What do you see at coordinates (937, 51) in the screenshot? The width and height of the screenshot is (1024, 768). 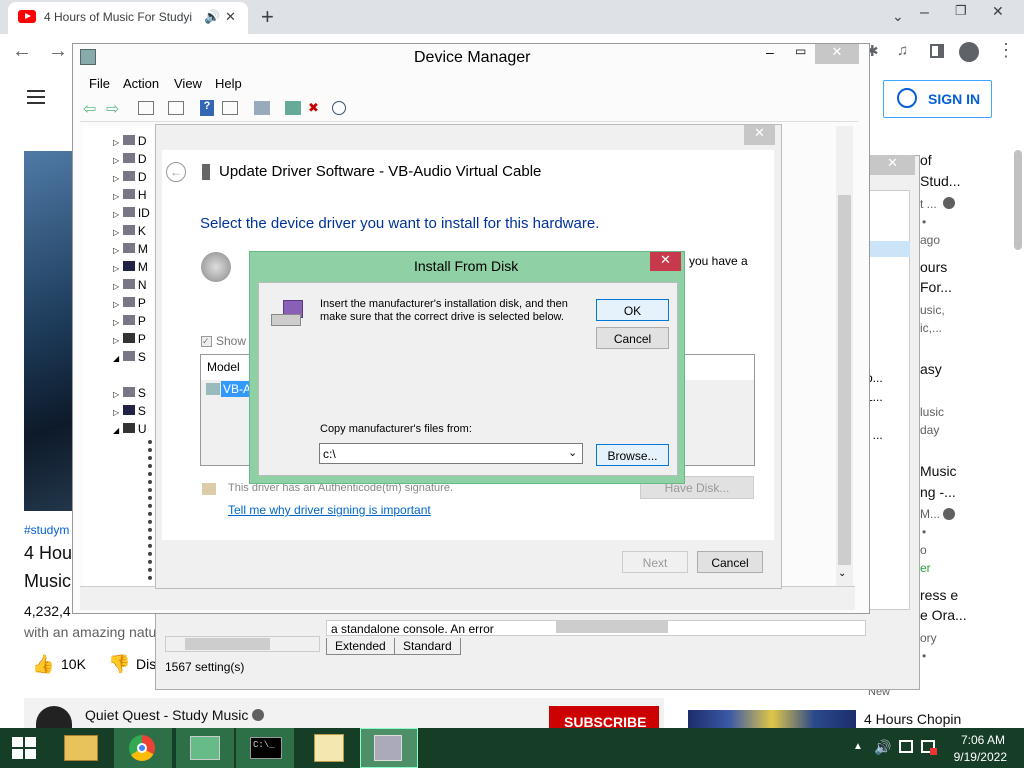 I see `side-panel-icon` at bounding box center [937, 51].